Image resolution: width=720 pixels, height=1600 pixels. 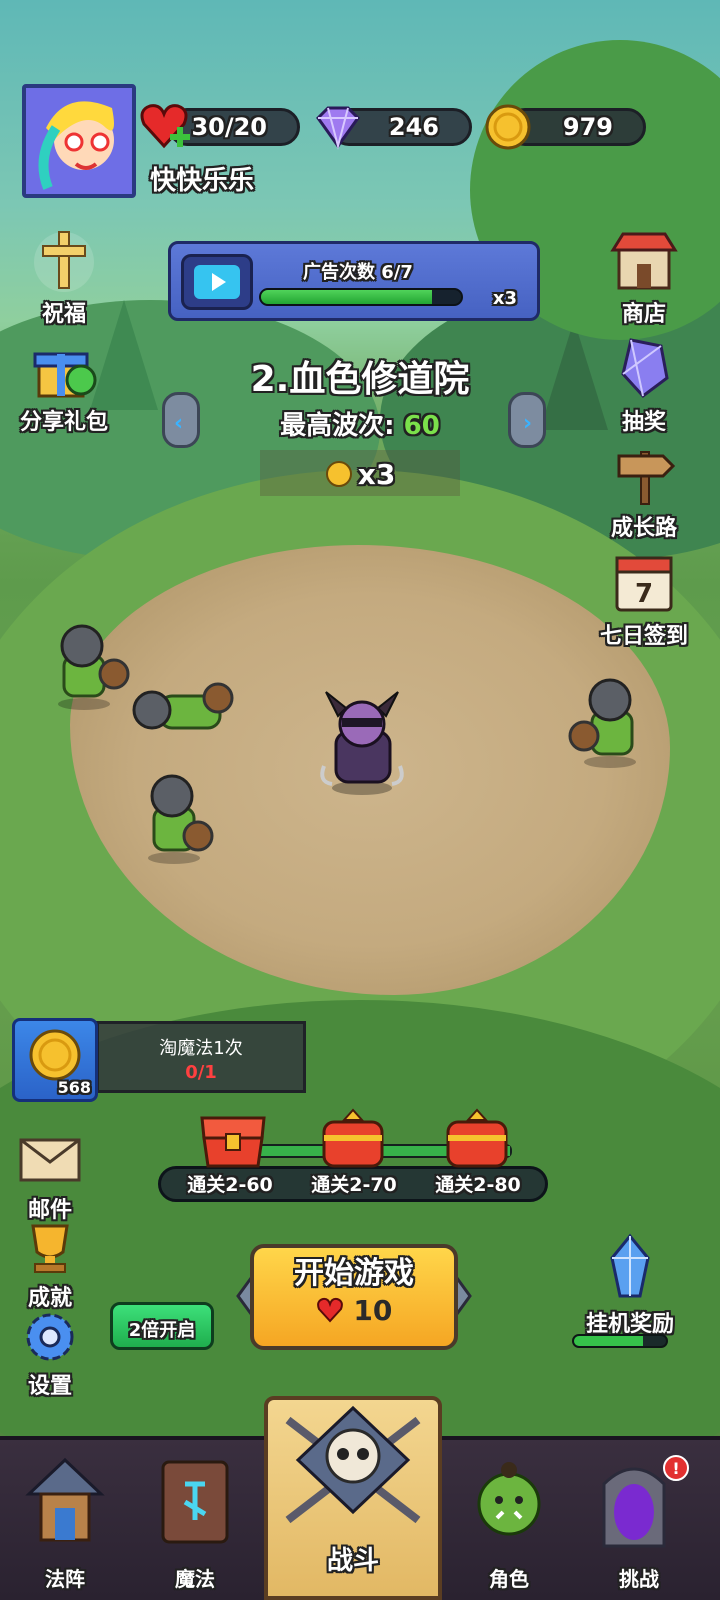 I want to click on treasure-chest-open-icon, so click(x=233, y=1139).